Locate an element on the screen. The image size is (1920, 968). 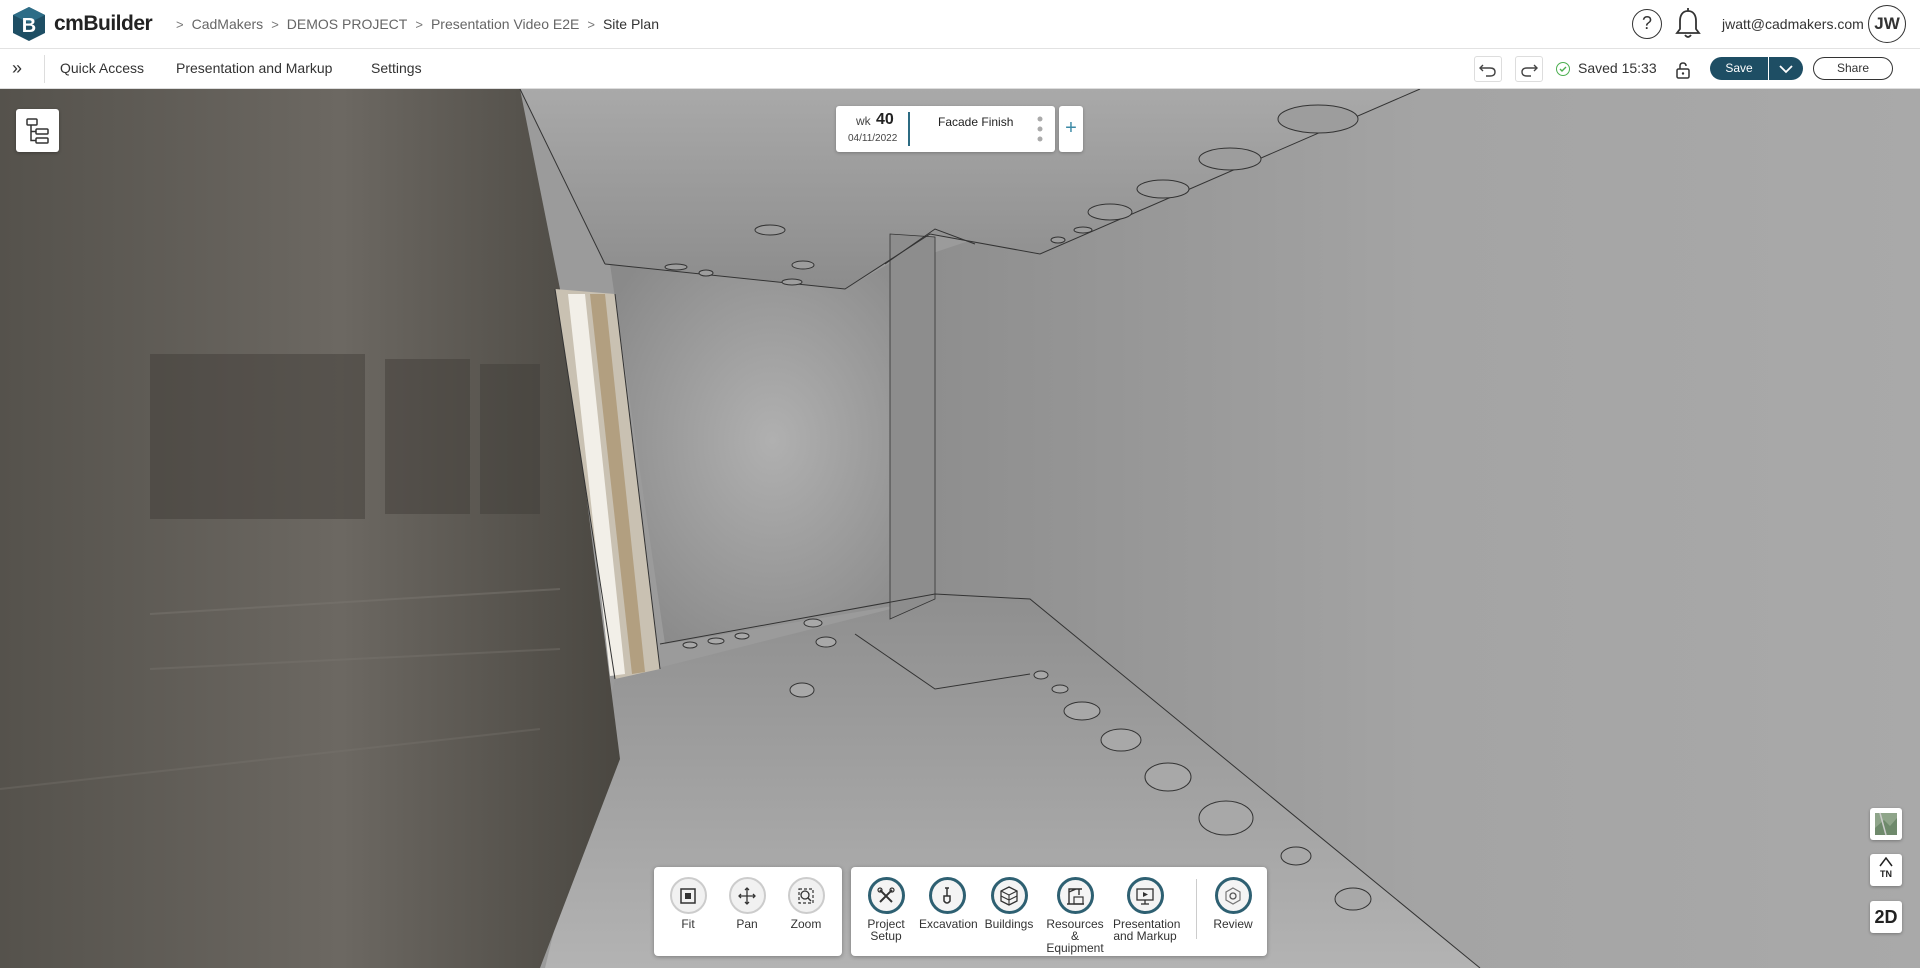
timeline-card: wk 40 04/11/2022 Facade Finish is located at coordinates (945, 129).